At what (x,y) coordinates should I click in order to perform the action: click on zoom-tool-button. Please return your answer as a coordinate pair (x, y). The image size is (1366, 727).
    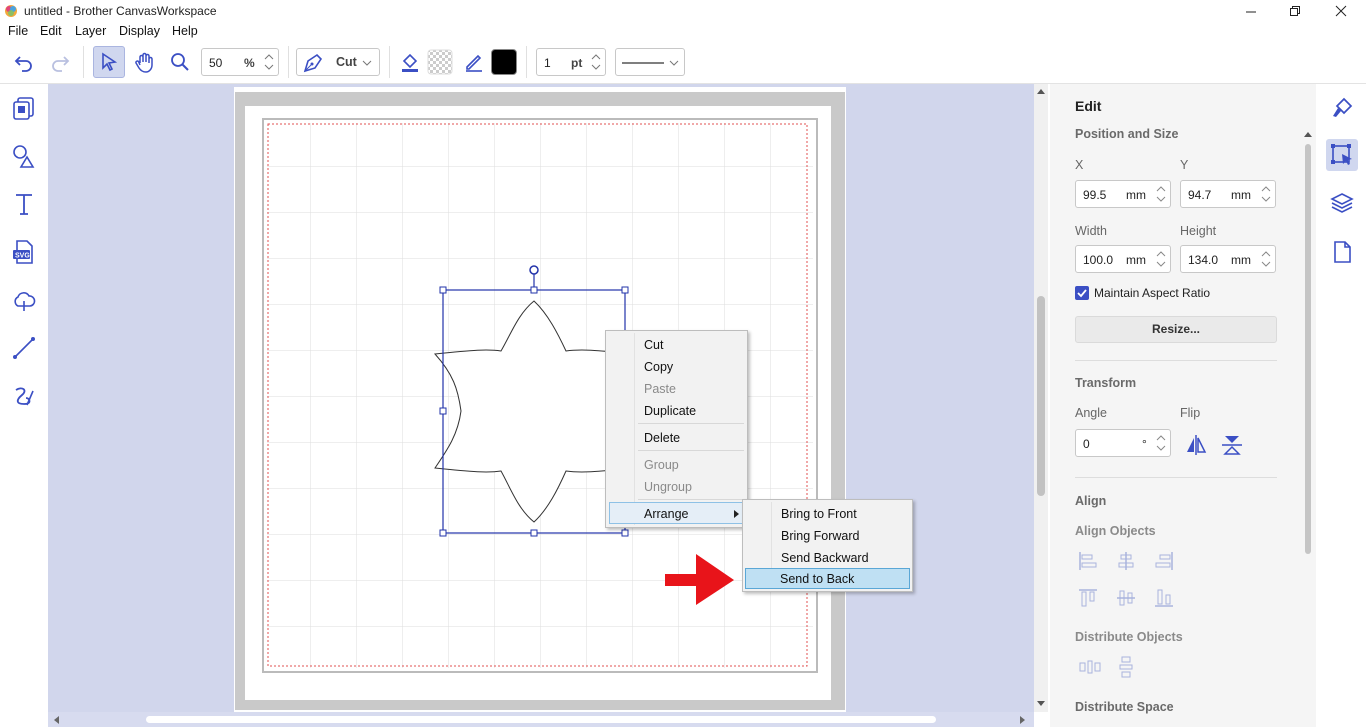
    Looking at the image, I should click on (180, 62).